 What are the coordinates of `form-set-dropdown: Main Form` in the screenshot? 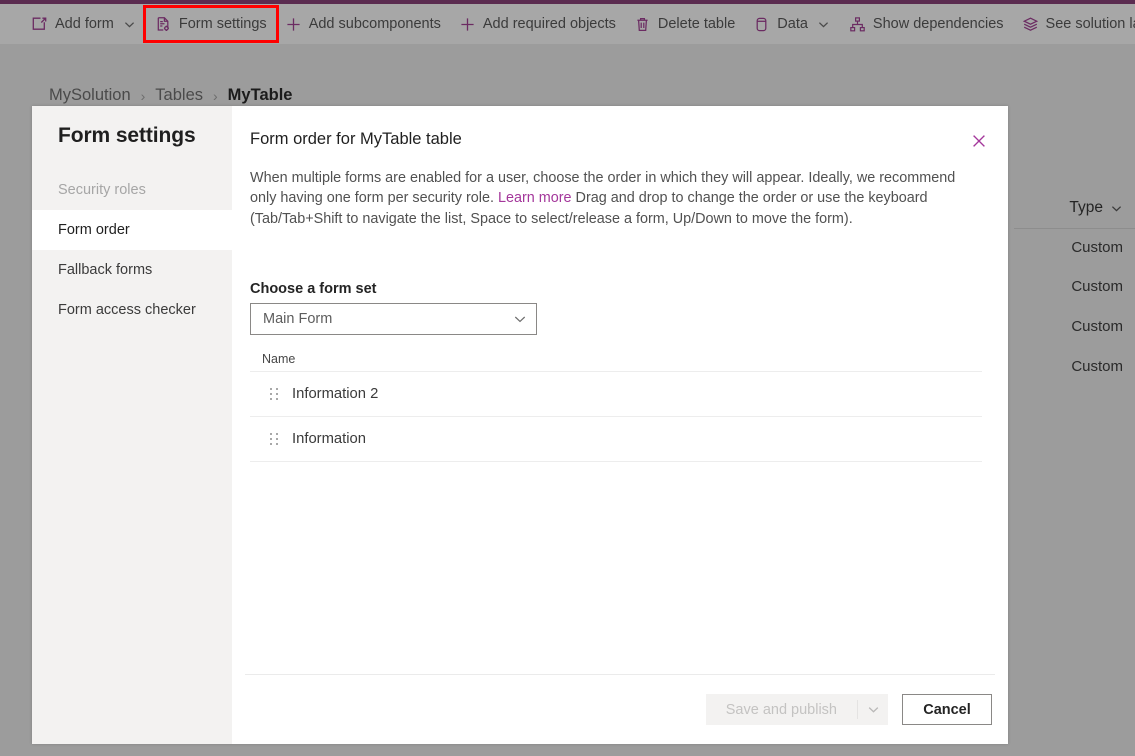 It's located at (393, 319).